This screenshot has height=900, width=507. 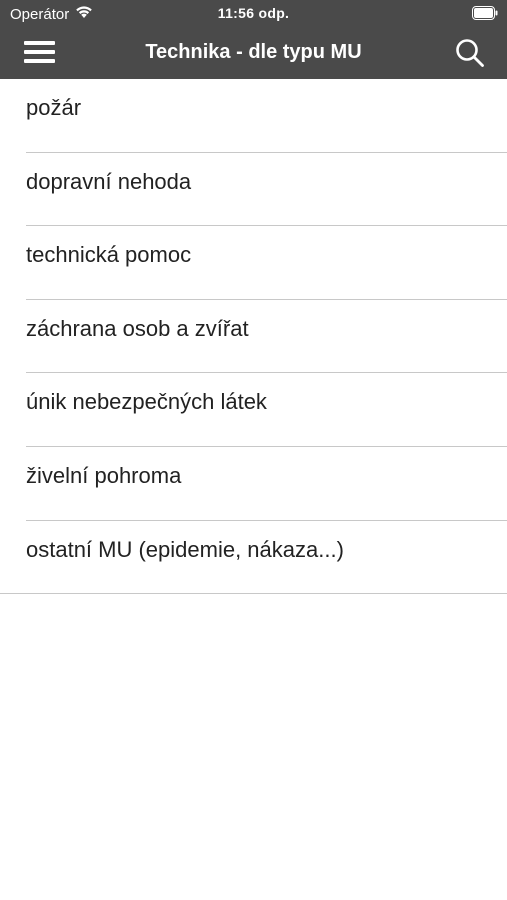 I want to click on page-title: Technika - dle typu MU, so click(x=253, y=52).